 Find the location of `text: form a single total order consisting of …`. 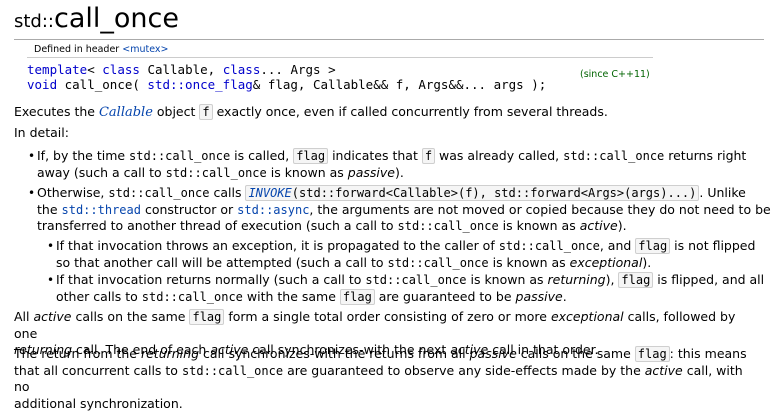

text: form a single total order consisting of … is located at coordinates (387, 316).